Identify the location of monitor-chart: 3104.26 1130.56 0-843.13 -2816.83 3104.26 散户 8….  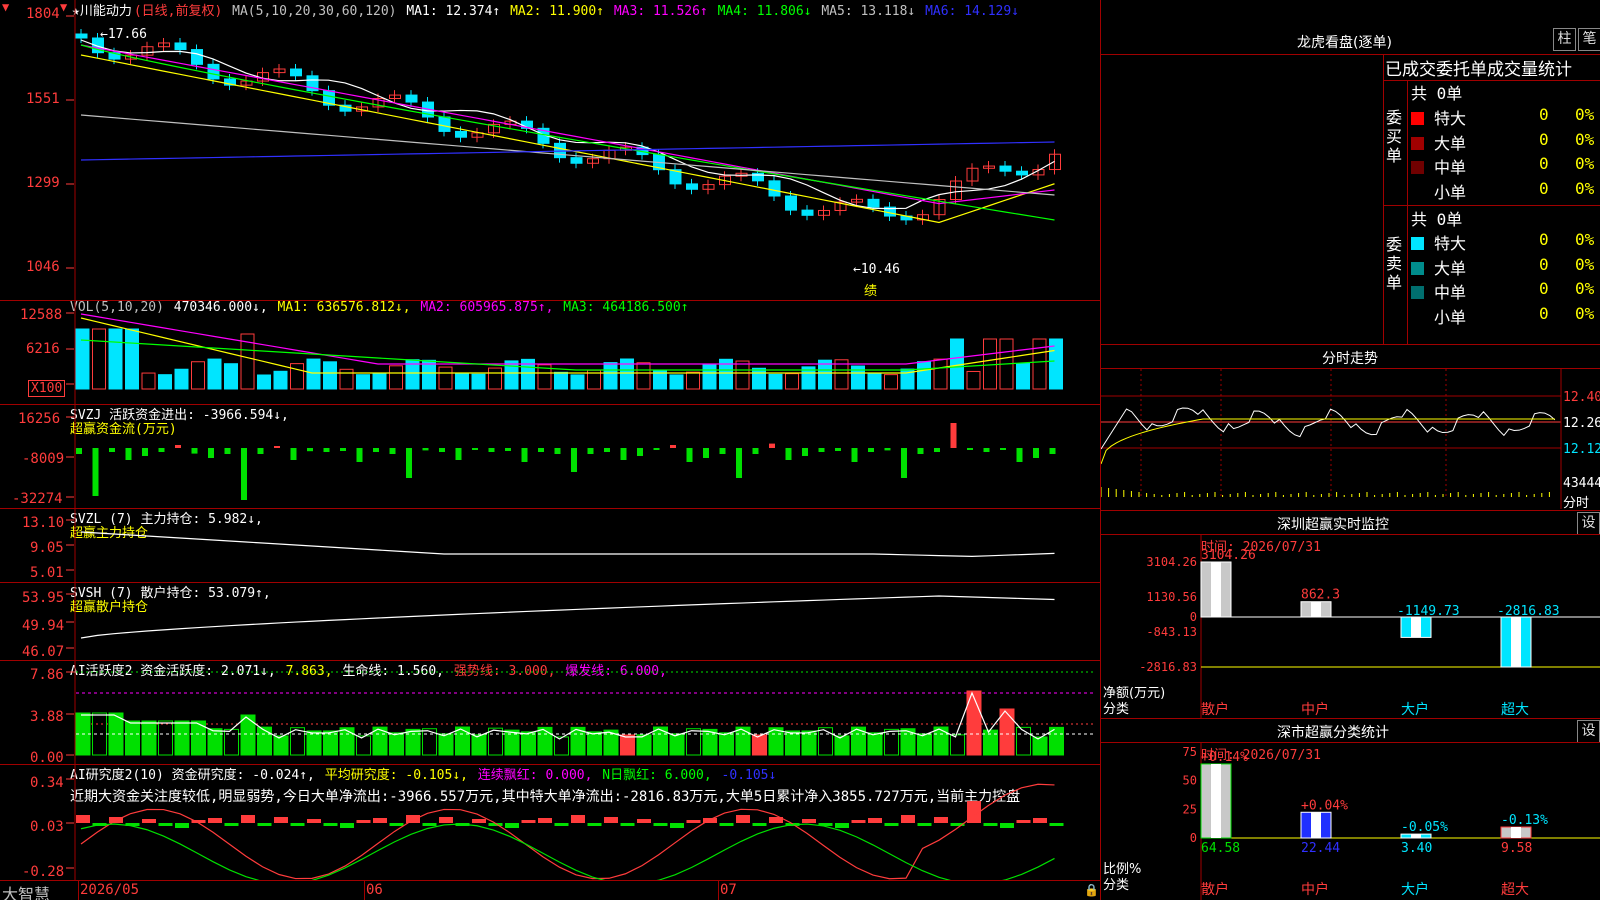
(1350, 626).